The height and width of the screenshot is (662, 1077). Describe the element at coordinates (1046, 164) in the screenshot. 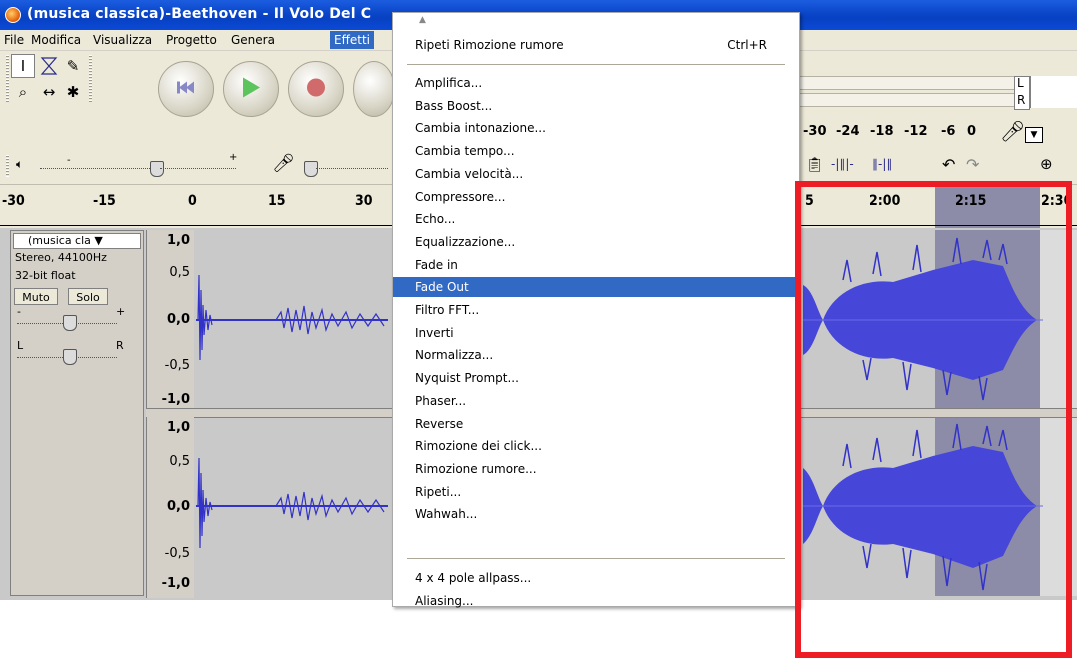

I see `zoom-in-icon: ⊕` at that location.